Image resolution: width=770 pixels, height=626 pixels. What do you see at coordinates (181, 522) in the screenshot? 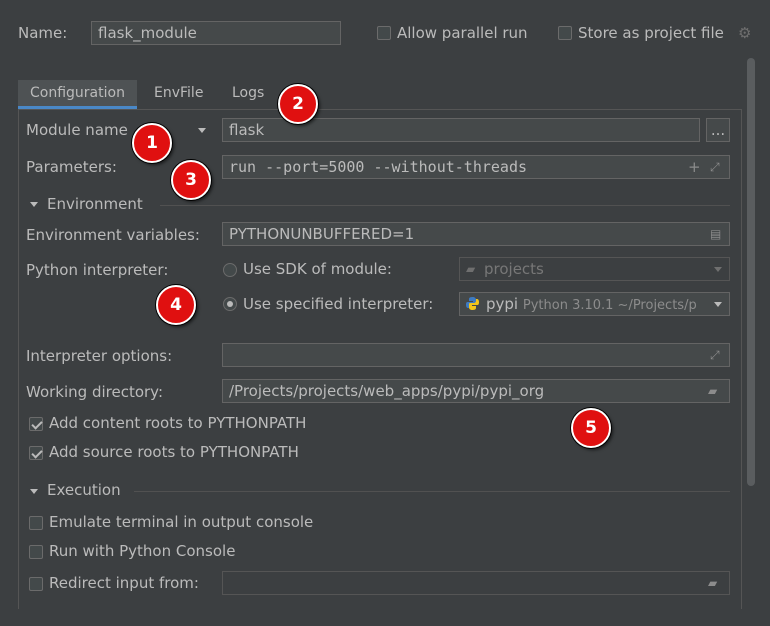
I see `emulate-terminal-label: Emulate terminal in output console` at bounding box center [181, 522].